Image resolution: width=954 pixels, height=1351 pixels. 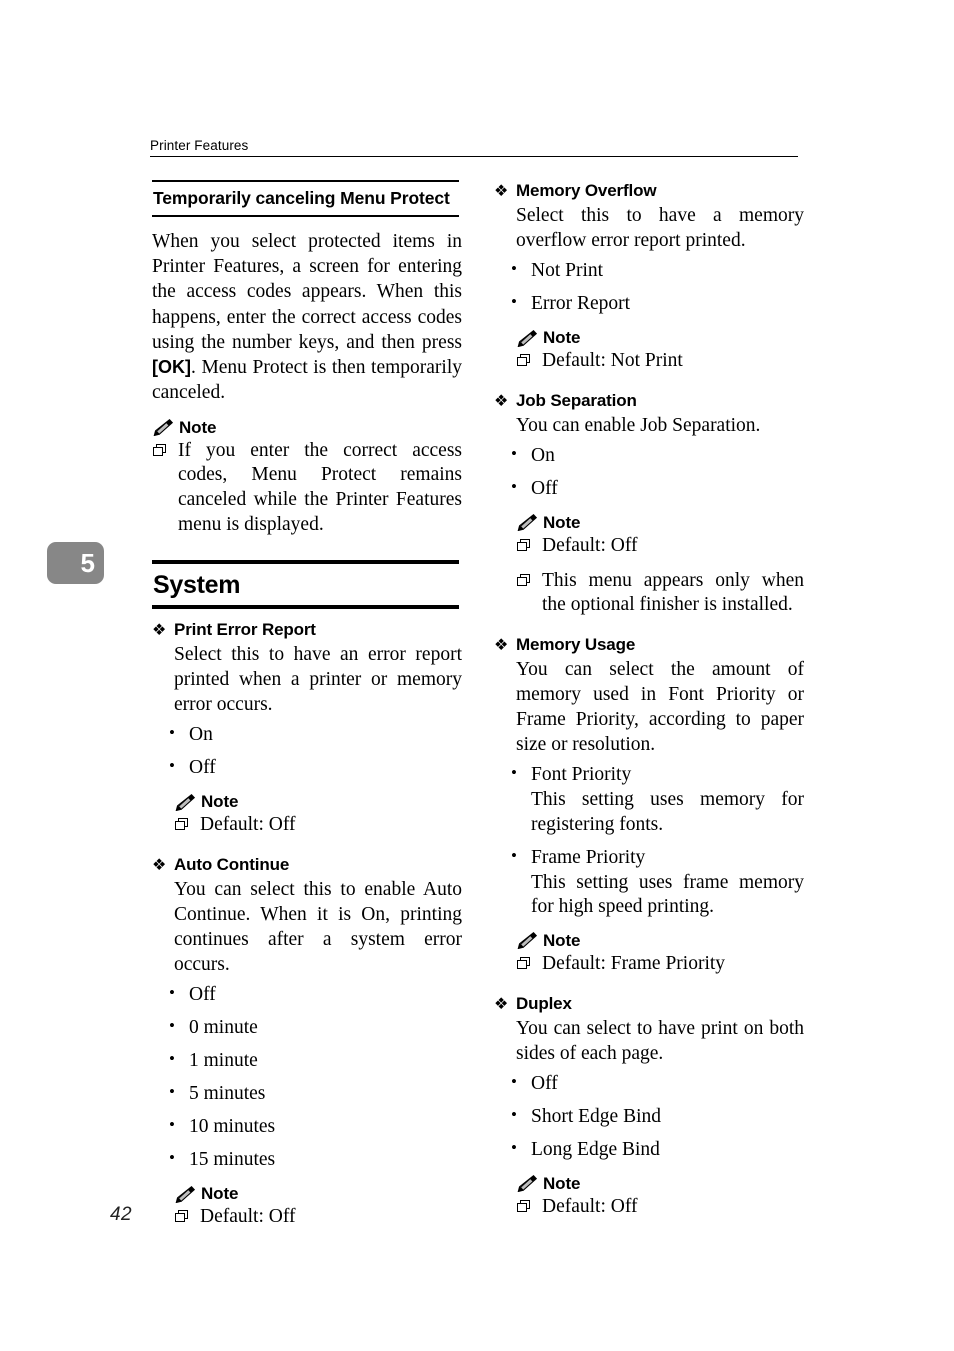 I want to click on system-heading-text: System, so click(x=197, y=584).